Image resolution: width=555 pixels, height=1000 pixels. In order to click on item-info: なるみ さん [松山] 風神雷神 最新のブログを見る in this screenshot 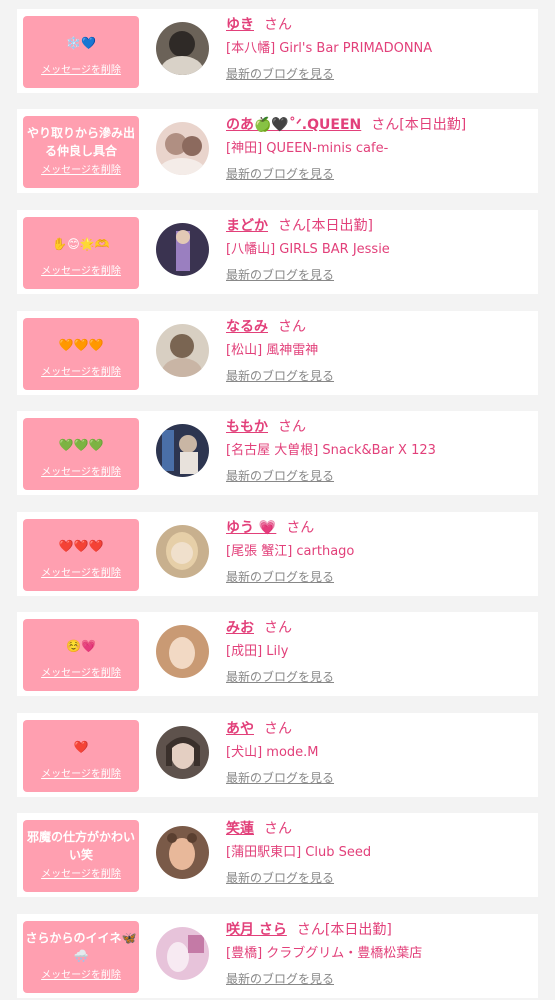, I will do `click(380, 351)`.